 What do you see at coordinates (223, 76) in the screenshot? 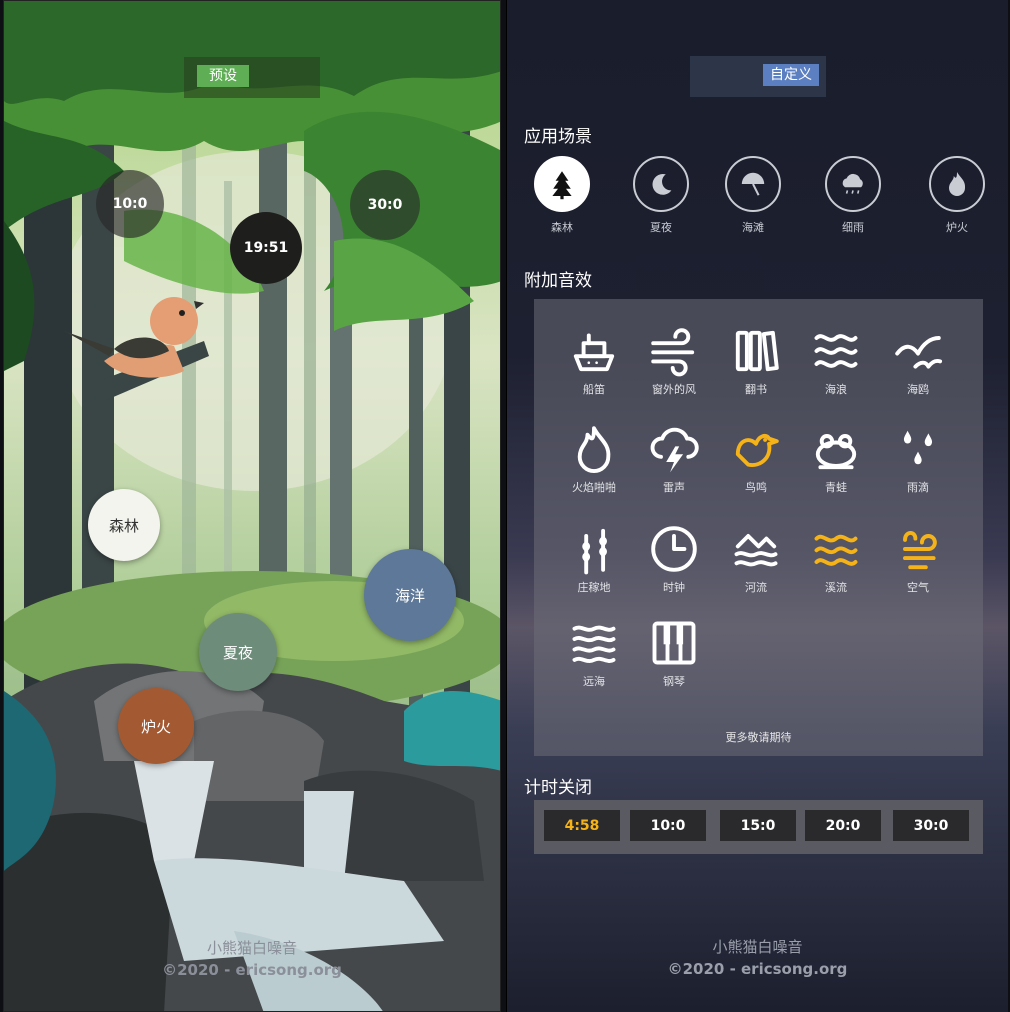
I see `tab-preset: 预设` at bounding box center [223, 76].